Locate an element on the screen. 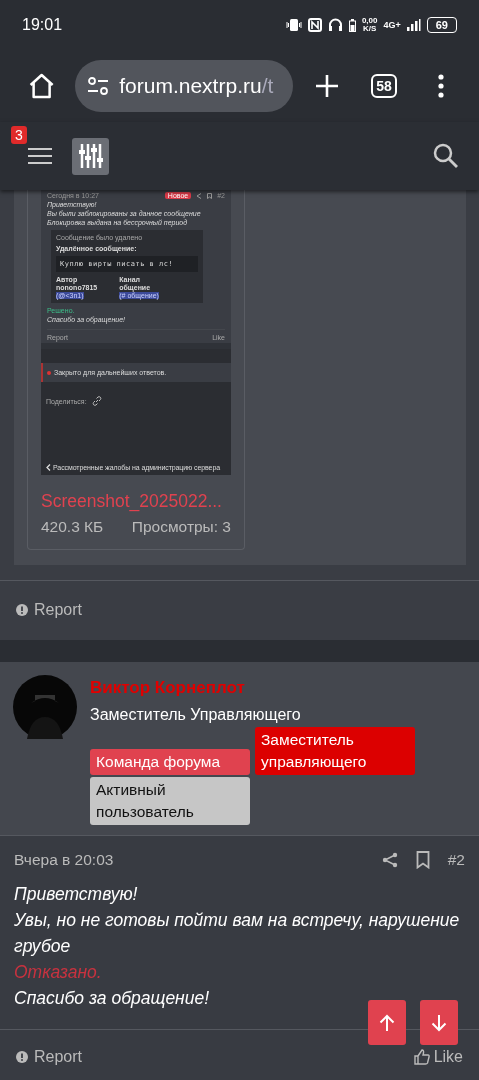 This screenshot has height=1080, width=479. link-icon is located at coordinates (96, 401).